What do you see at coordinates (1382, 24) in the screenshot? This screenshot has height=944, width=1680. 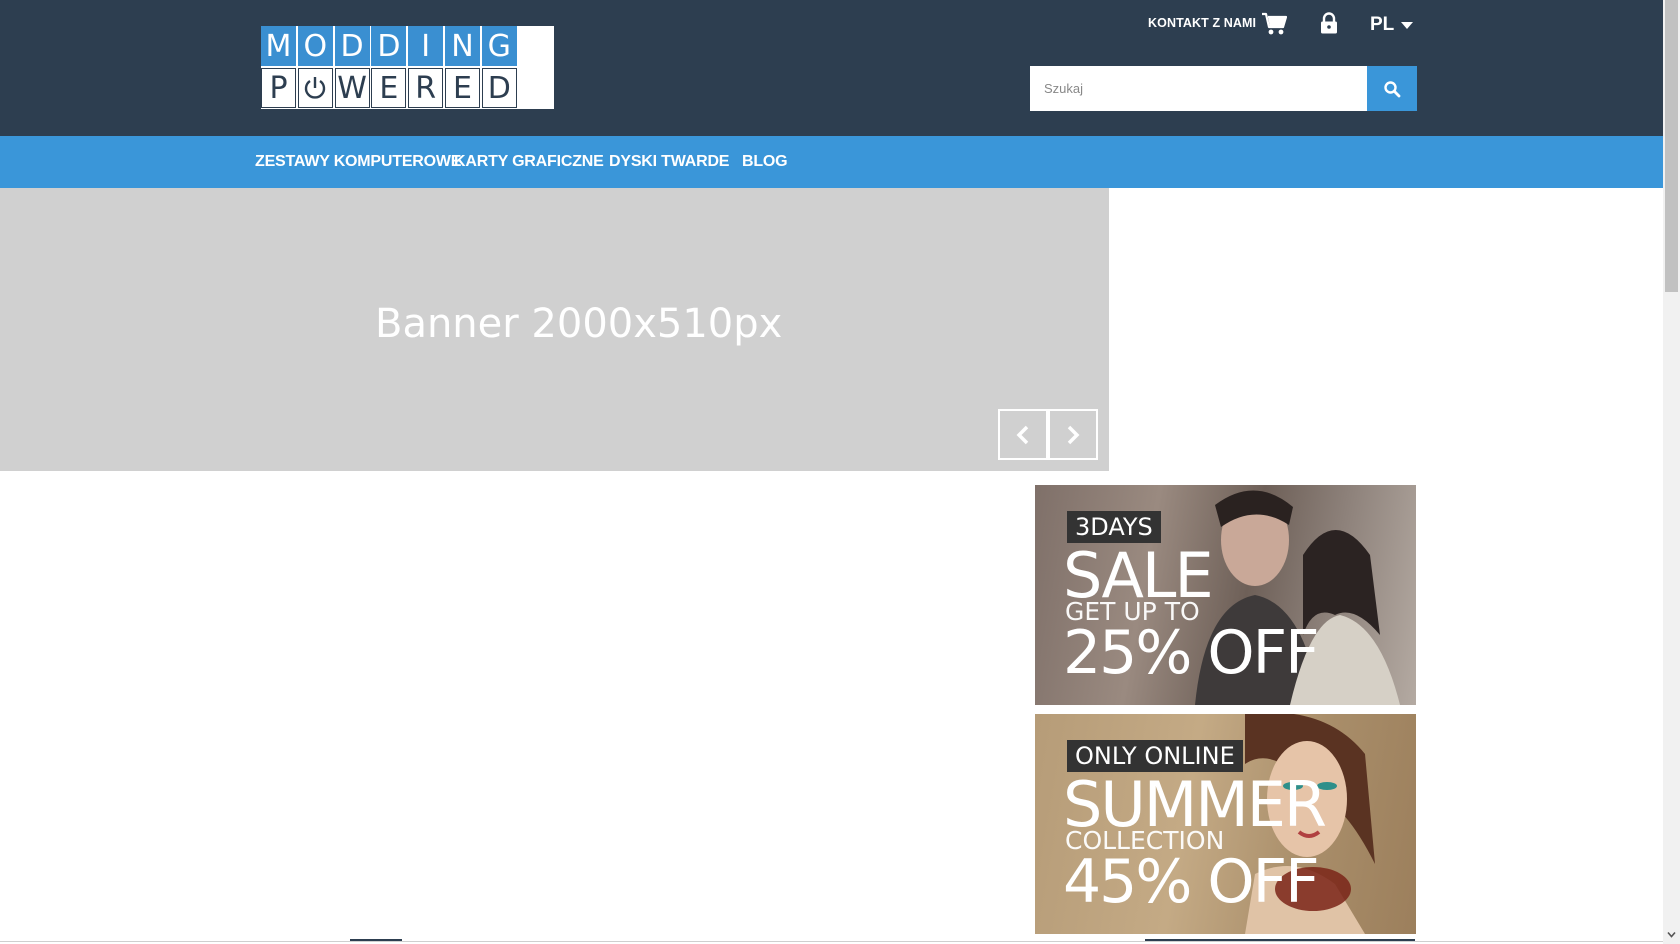 I see `language-label: PL` at bounding box center [1382, 24].